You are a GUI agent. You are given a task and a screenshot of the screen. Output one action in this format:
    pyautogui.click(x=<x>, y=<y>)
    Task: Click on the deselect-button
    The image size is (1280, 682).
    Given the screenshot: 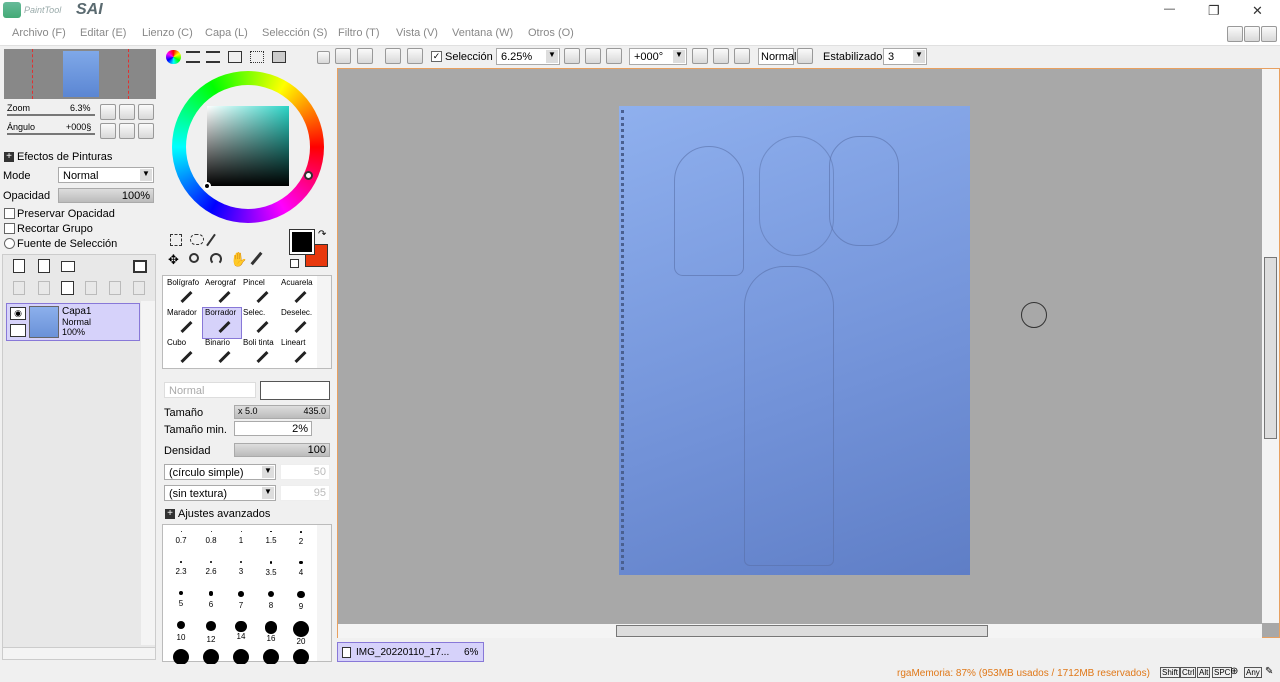 What is the action you would take?
    pyautogui.click(x=393, y=56)
    